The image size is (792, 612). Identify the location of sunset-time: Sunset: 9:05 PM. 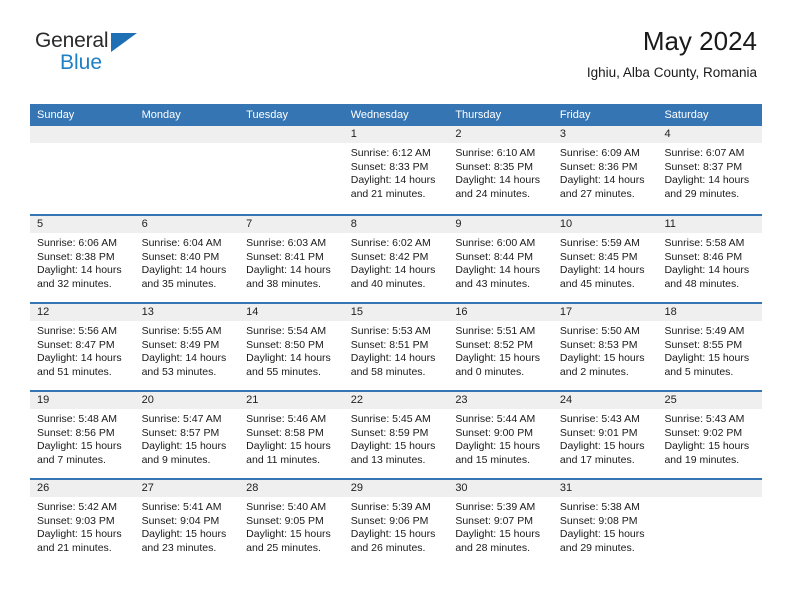
(285, 520).